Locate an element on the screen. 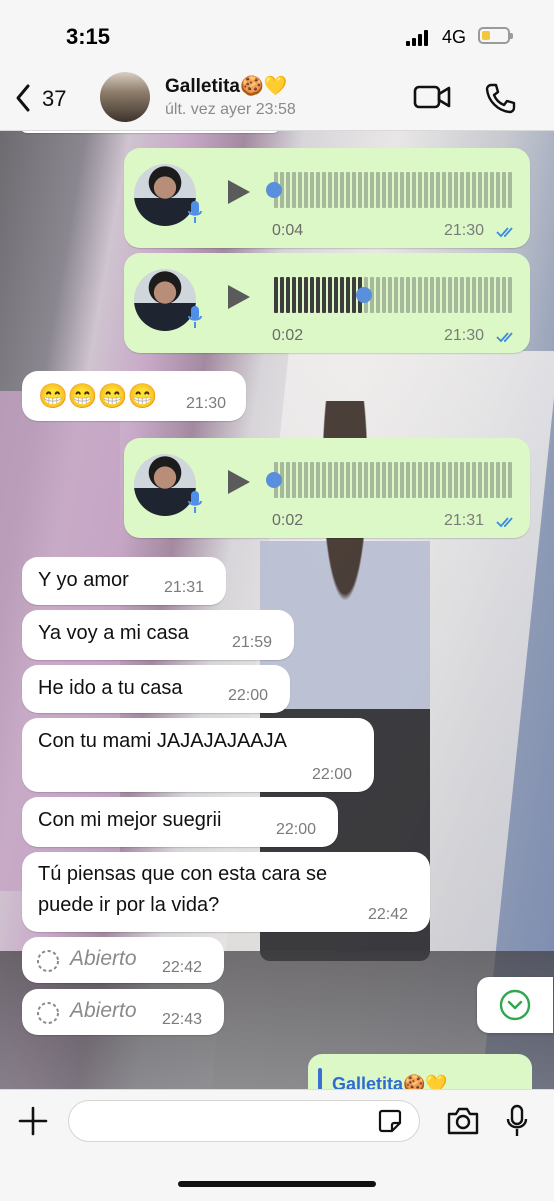  microphone-icon is located at coordinates (517, 1121).